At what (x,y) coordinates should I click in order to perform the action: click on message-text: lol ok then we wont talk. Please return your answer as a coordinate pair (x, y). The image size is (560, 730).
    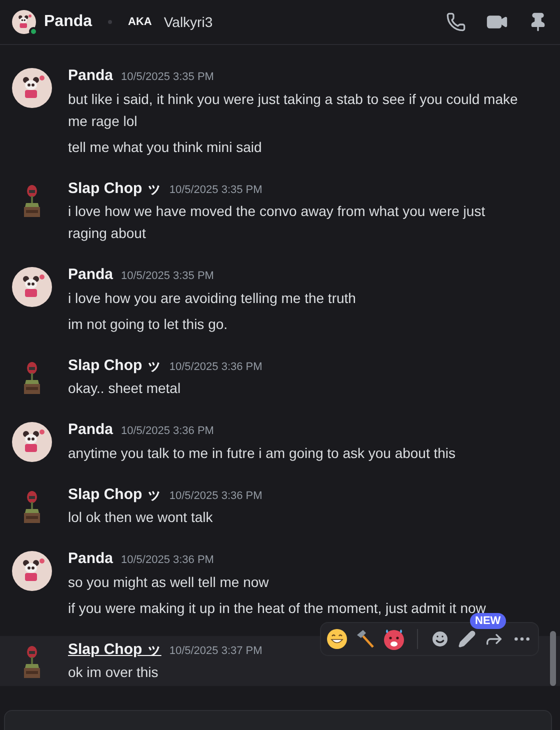
    Looking at the image, I should click on (141, 517).